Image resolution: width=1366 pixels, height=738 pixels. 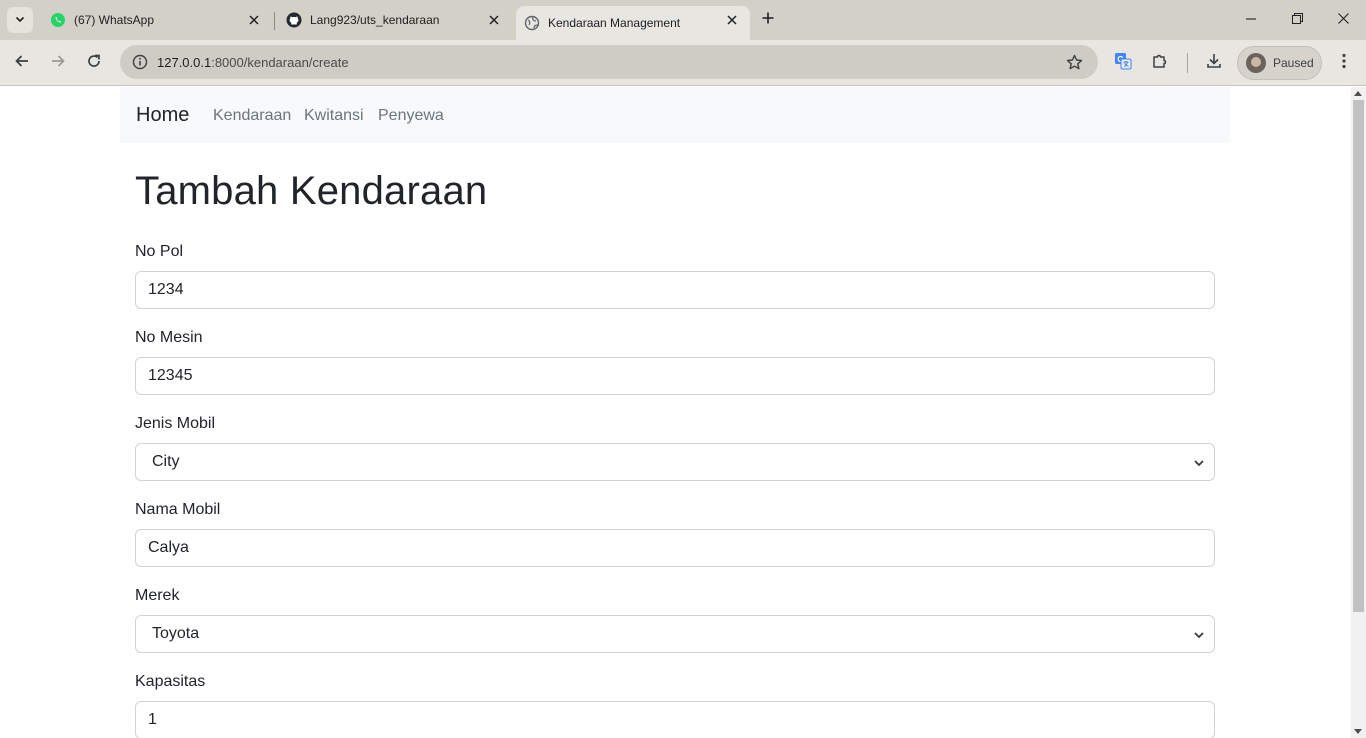 I want to click on reload-icon, so click(x=94, y=63).